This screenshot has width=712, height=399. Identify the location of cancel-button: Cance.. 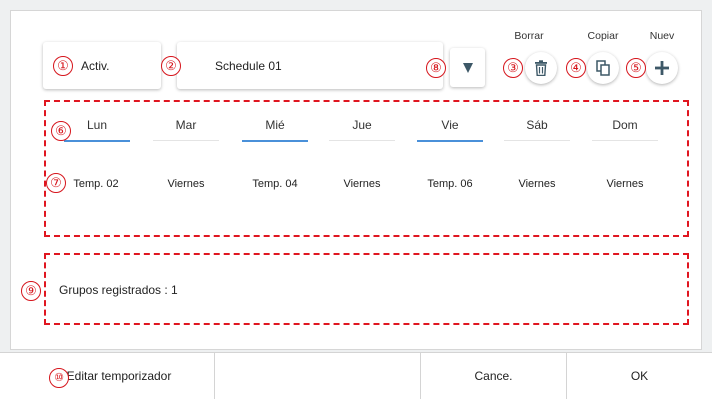
(493, 375).